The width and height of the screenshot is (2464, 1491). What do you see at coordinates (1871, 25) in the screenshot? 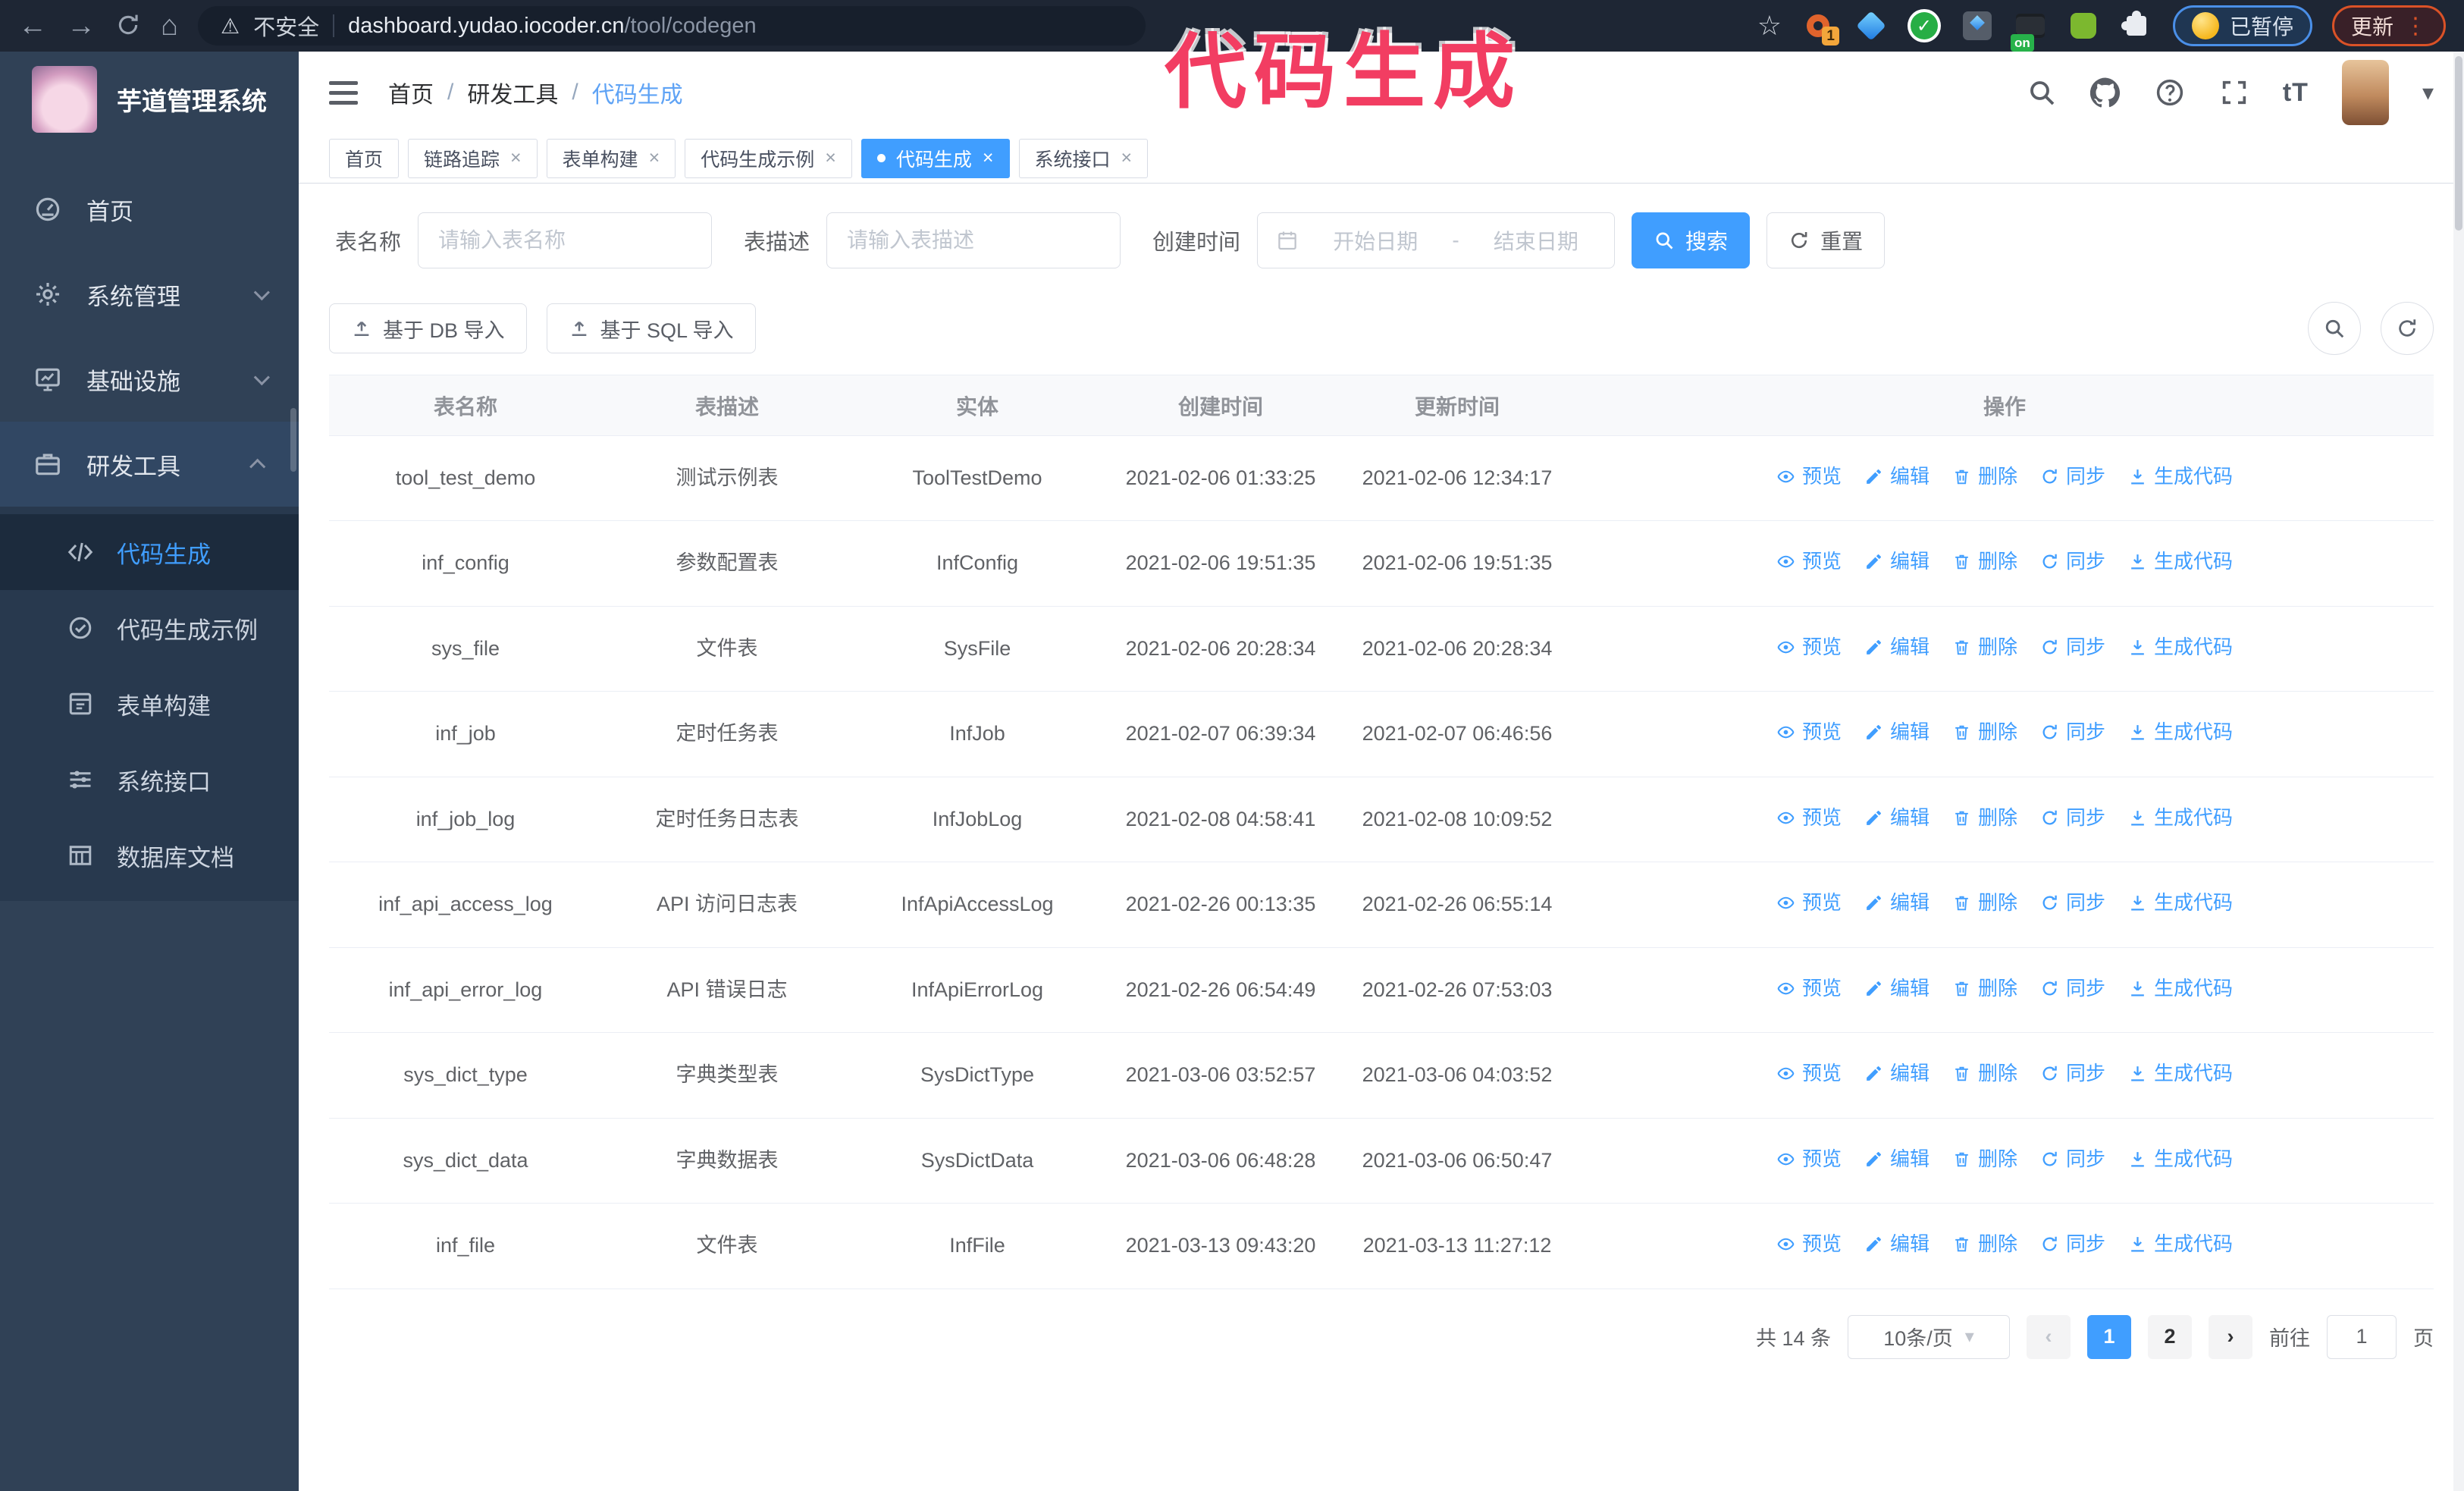
I see `extension-icon-gem` at bounding box center [1871, 25].